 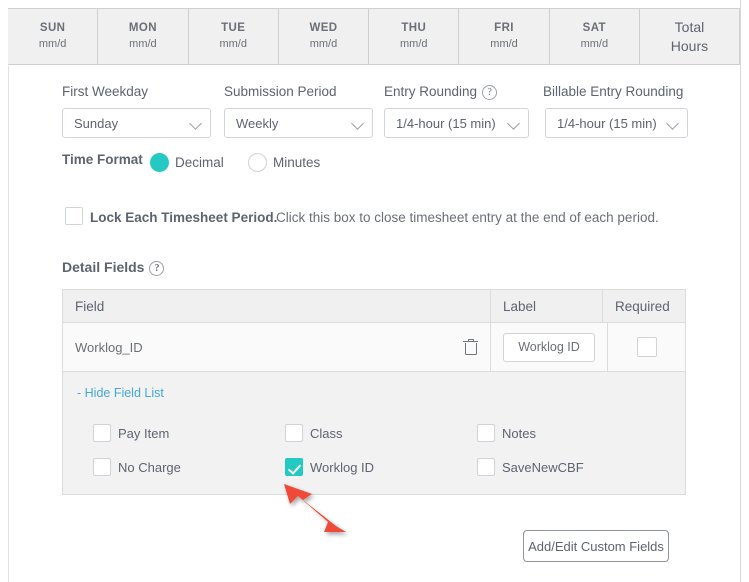 What do you see at coordinates (105, 91) in the screenshot?
I see `first-weekday-label: First Weekday` at bounding box center [105, 91].